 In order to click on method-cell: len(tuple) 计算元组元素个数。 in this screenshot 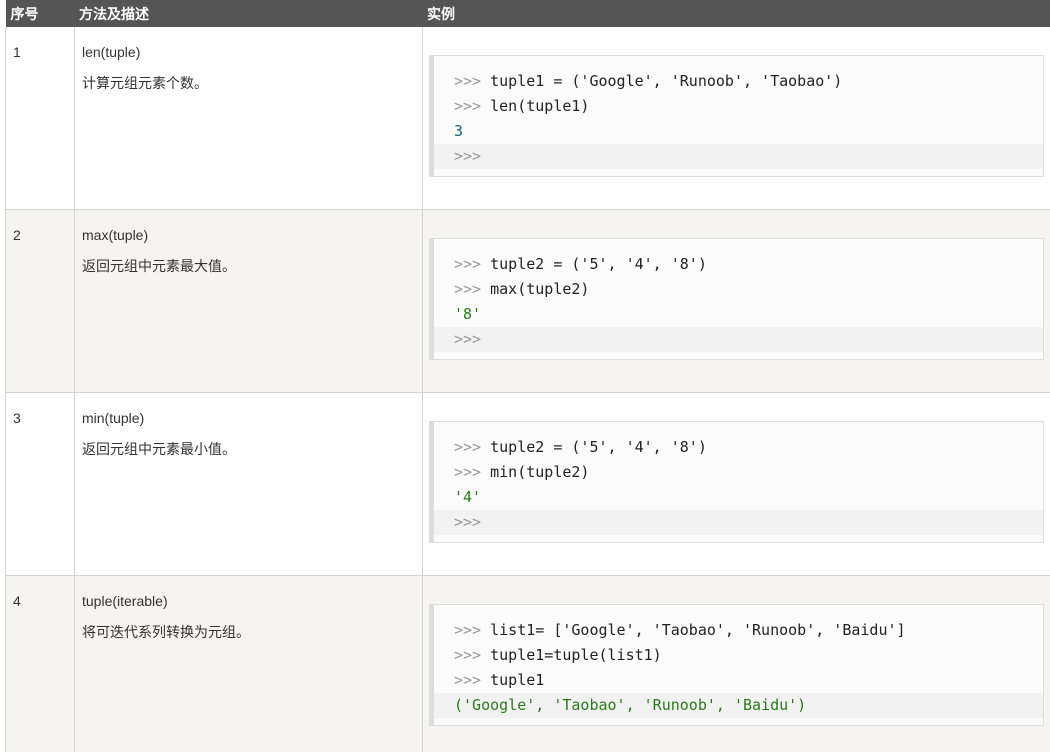, I will do `click(248, 118)`.